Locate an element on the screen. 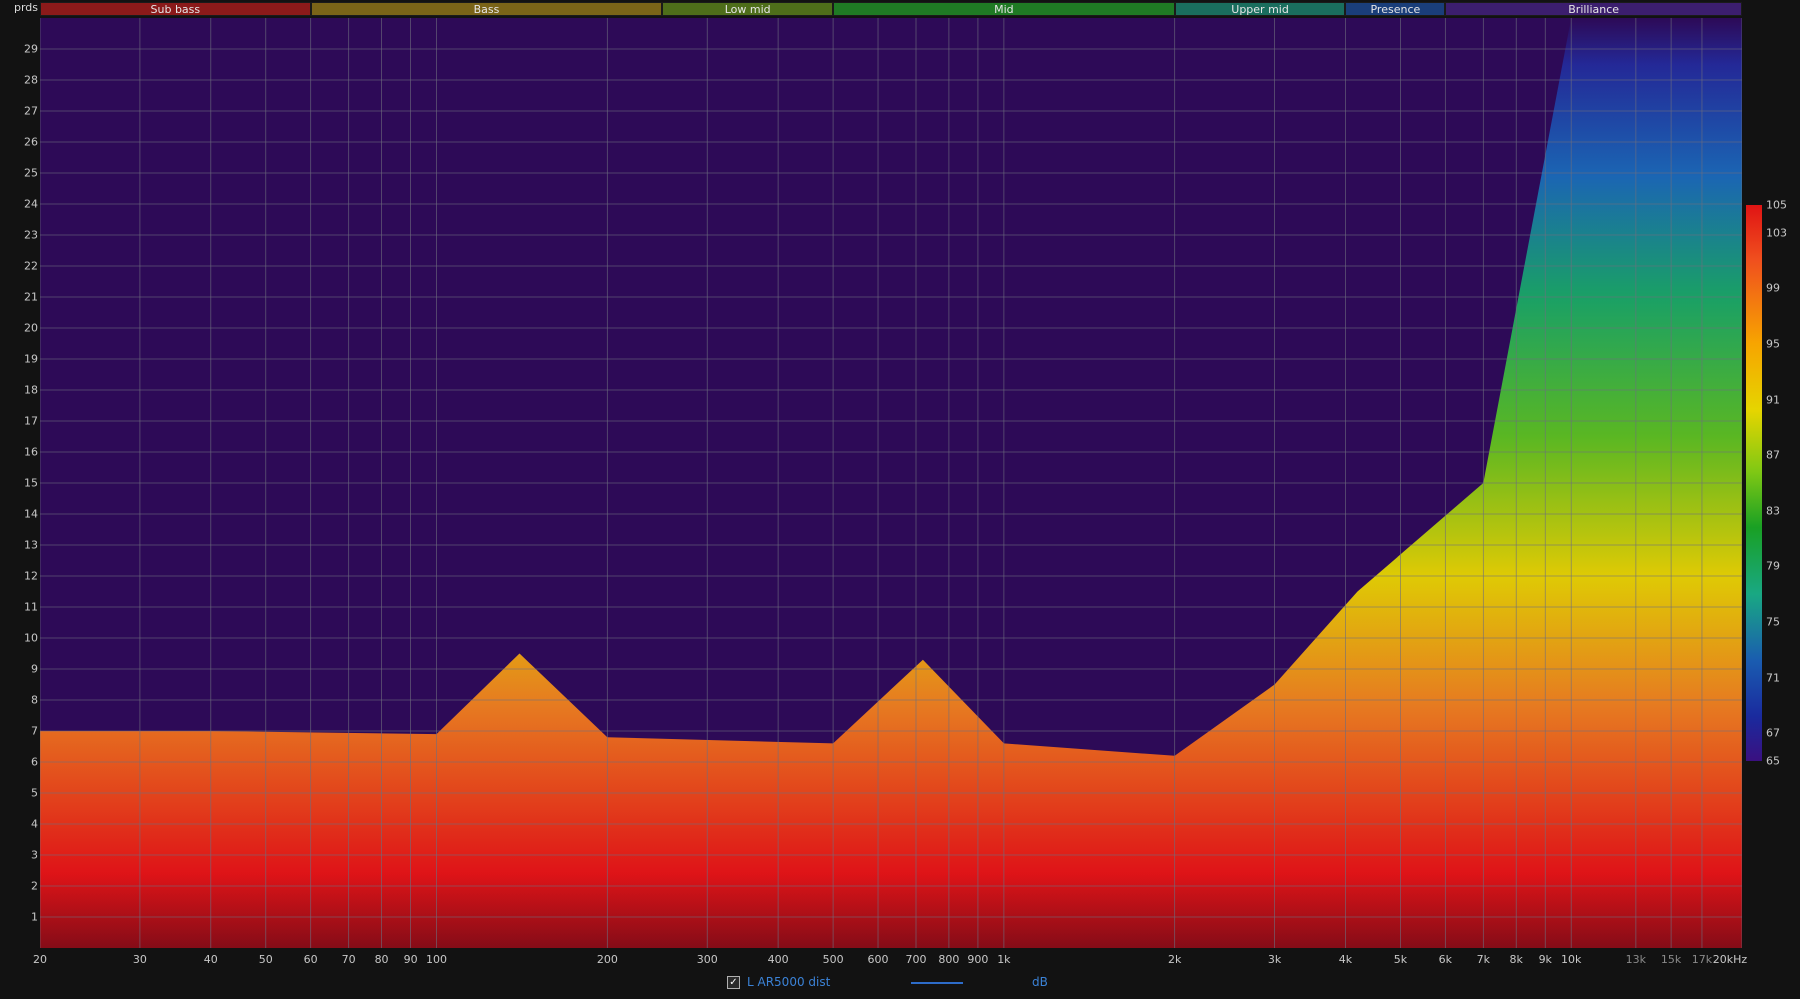 This screenshot has width=1800, height=999. x-tick-label: 700 is located at coordinates (916, 959).